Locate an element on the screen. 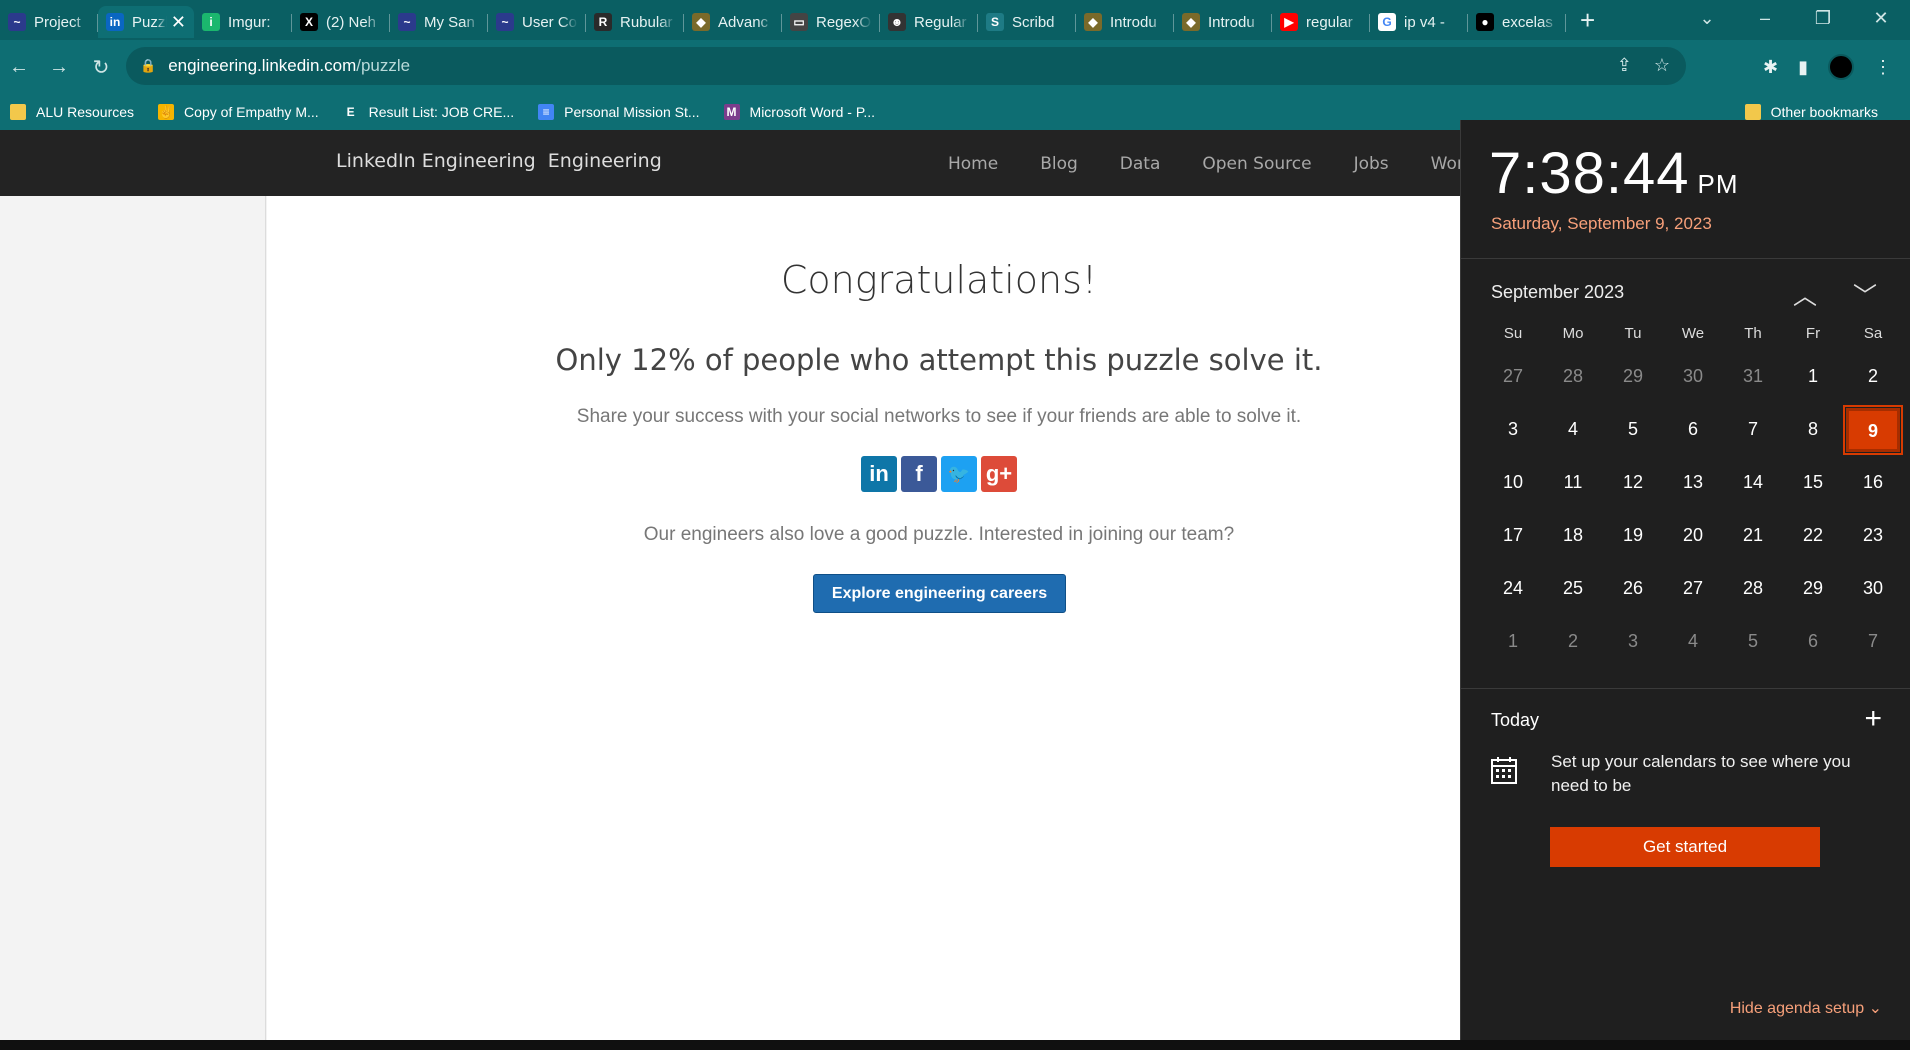 This screenshot has height=1050, width=1910. calendar-day: 12 is located at coordinates (1633, 482).